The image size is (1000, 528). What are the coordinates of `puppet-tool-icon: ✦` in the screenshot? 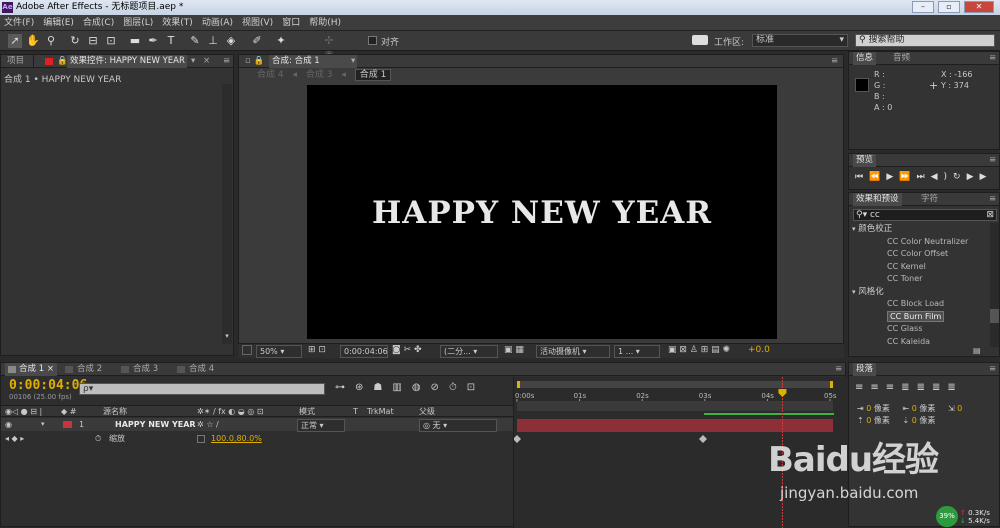 It's located at (281, 41).